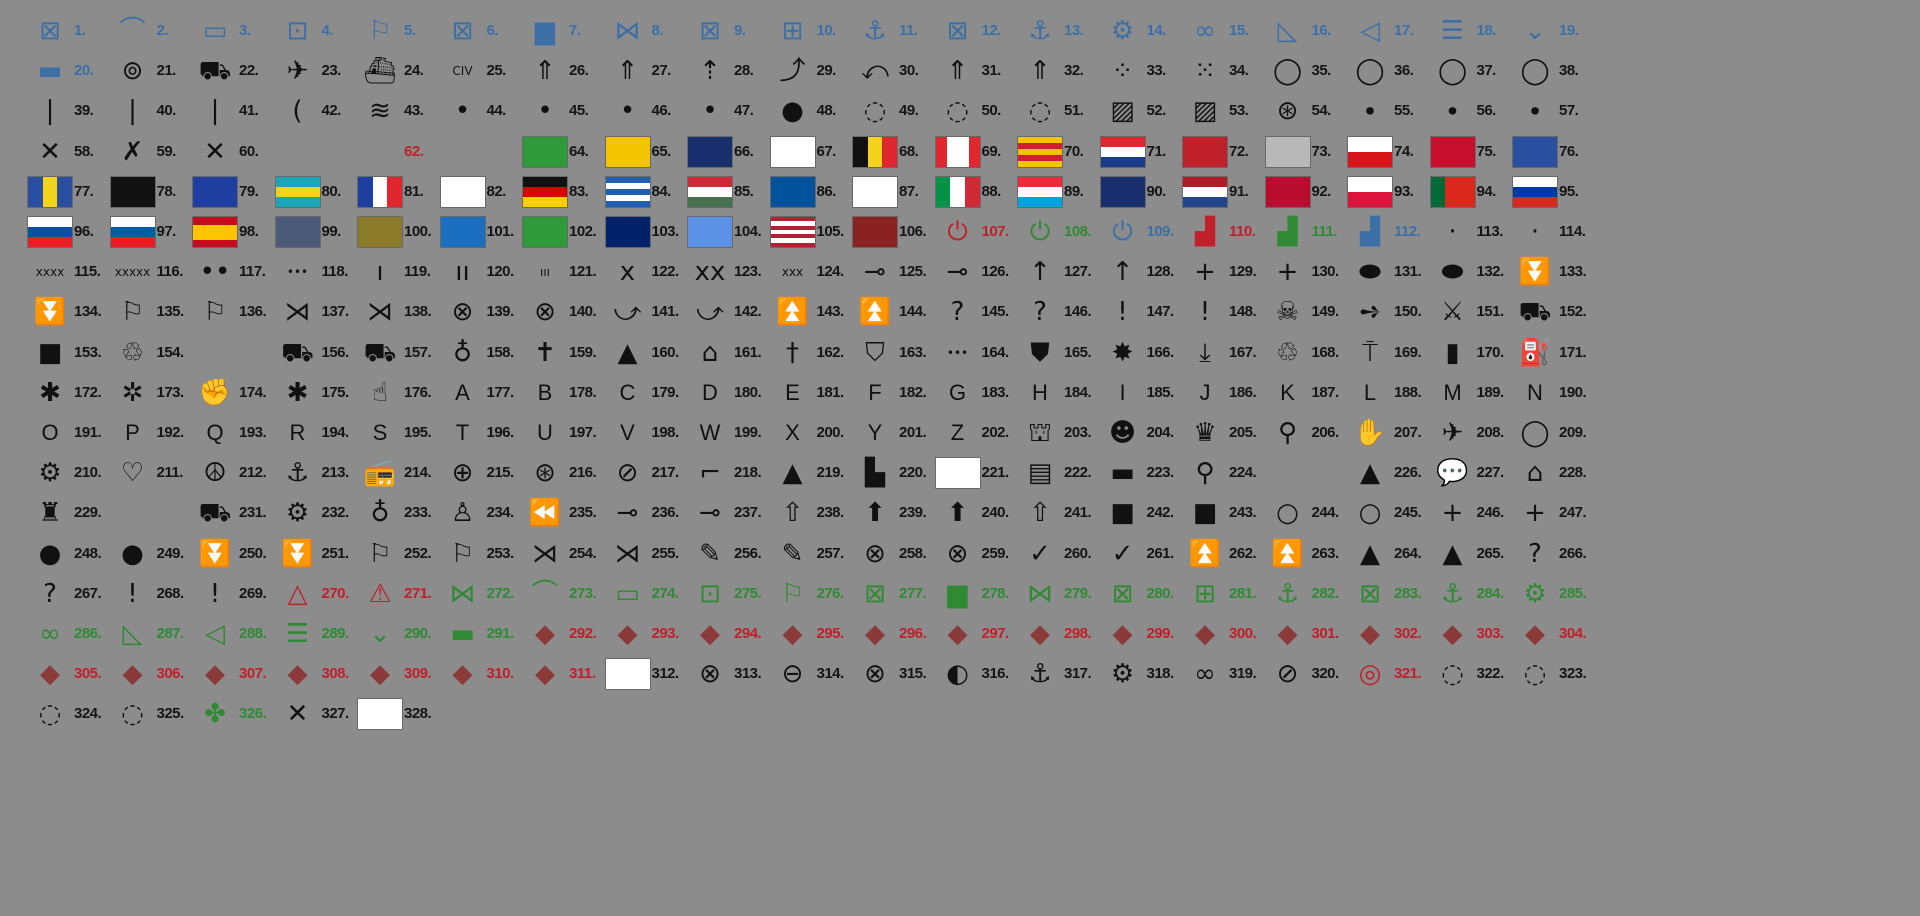 This screenshot has height=916, width=1920. Describe the element at coordinates (297, 593) in the screenshot. I see `warning-triangle-icon: △` at that location.